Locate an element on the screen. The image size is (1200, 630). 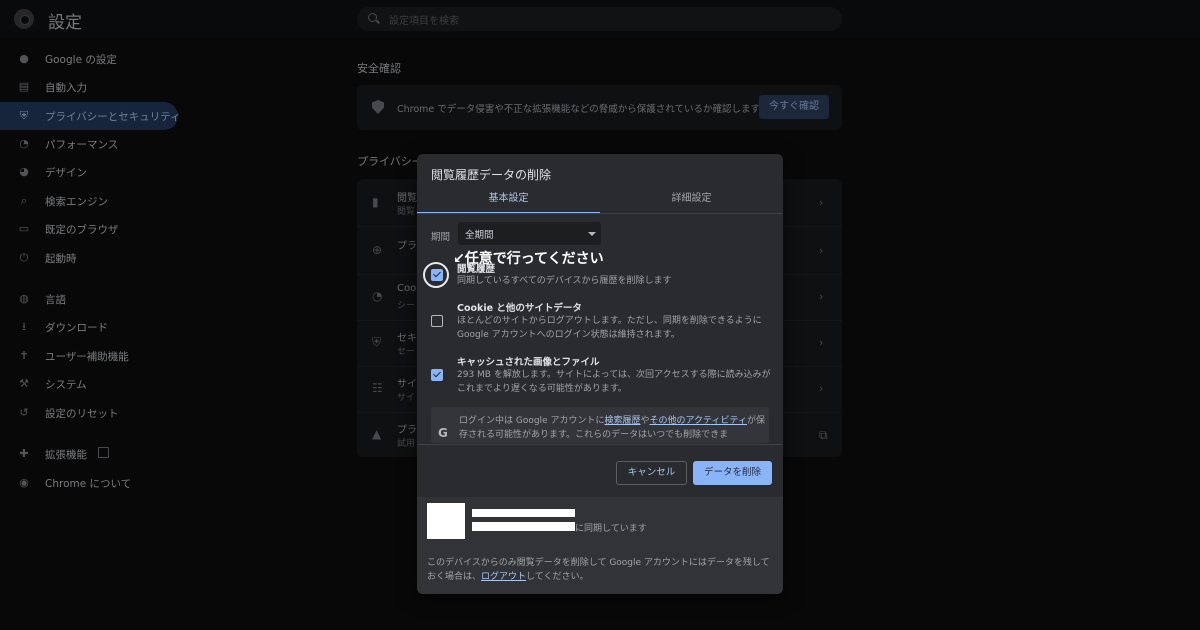
other-activity-link: その他のアクティビティ is located at coordinates (698, 421).